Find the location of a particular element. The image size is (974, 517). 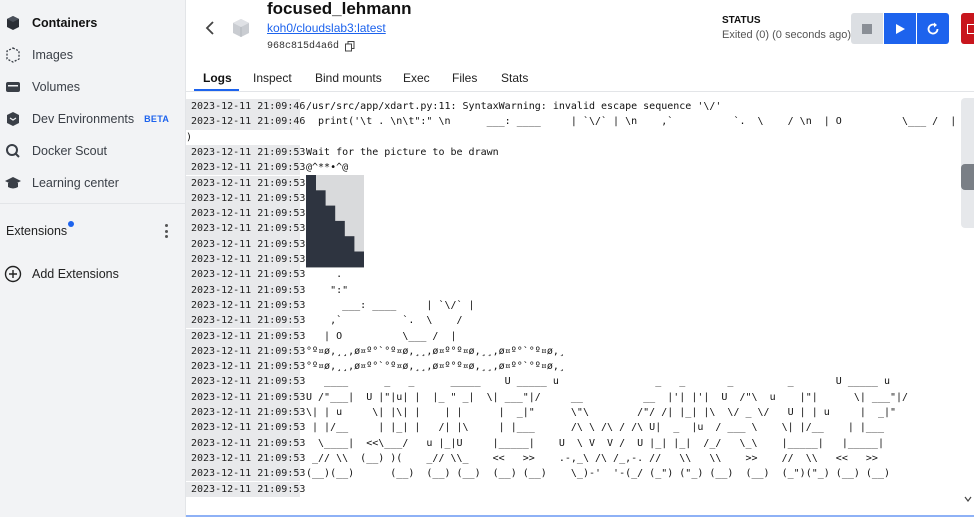

log-message: . is located at coordinates (324, 275).